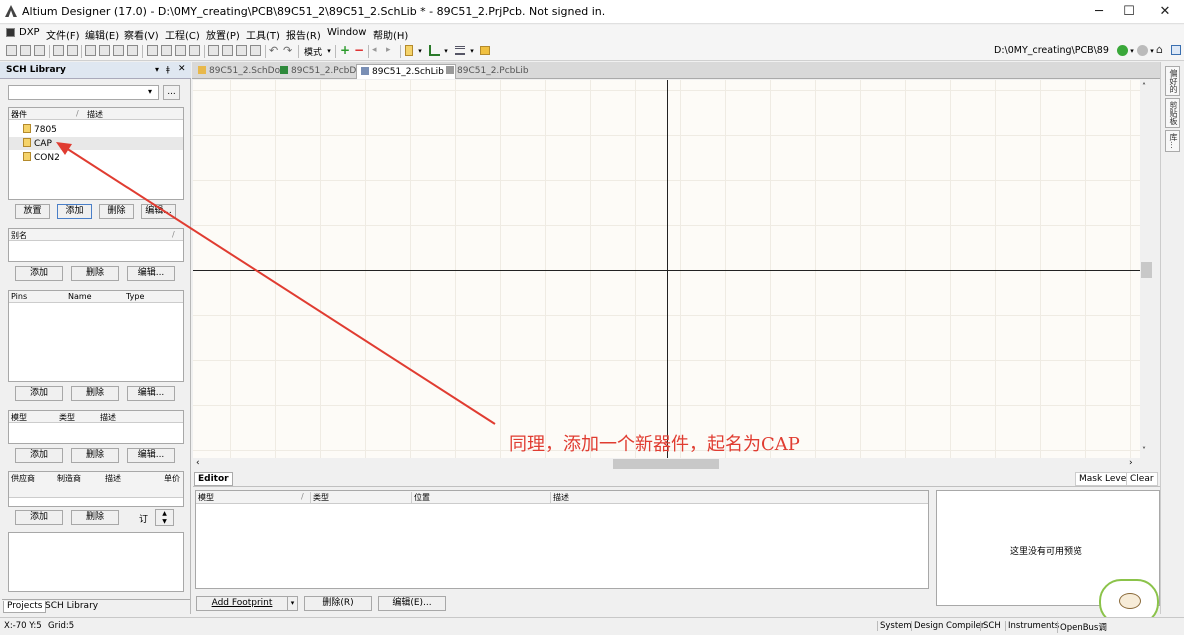 The height and width of the screenshot is (635, 1184). What do you see at coordinates (39, 393) in the screenshot?
I see `add-pin-button: 添加` at bounding box center [39, 393].